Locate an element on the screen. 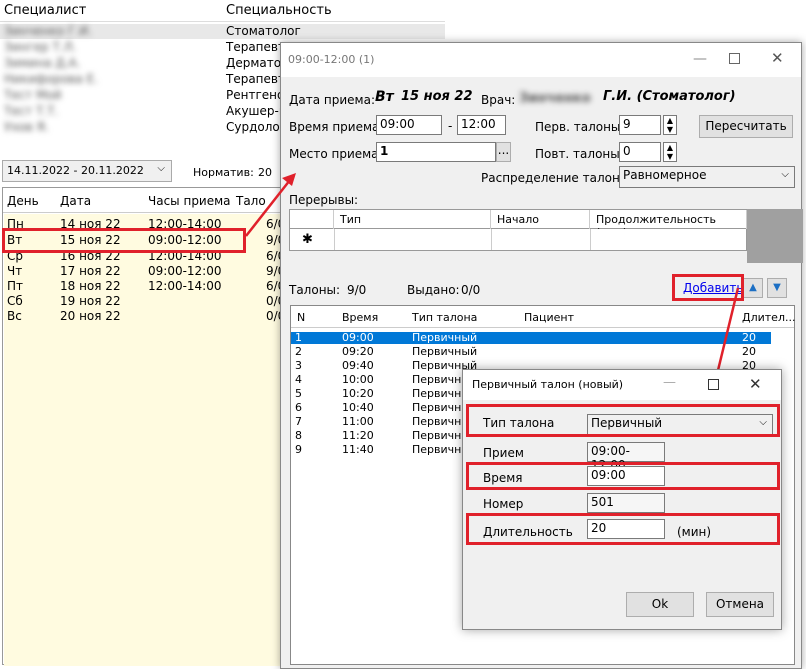 The image size is (806, 669). date-day: Вт is located at coordinates (384, 97).